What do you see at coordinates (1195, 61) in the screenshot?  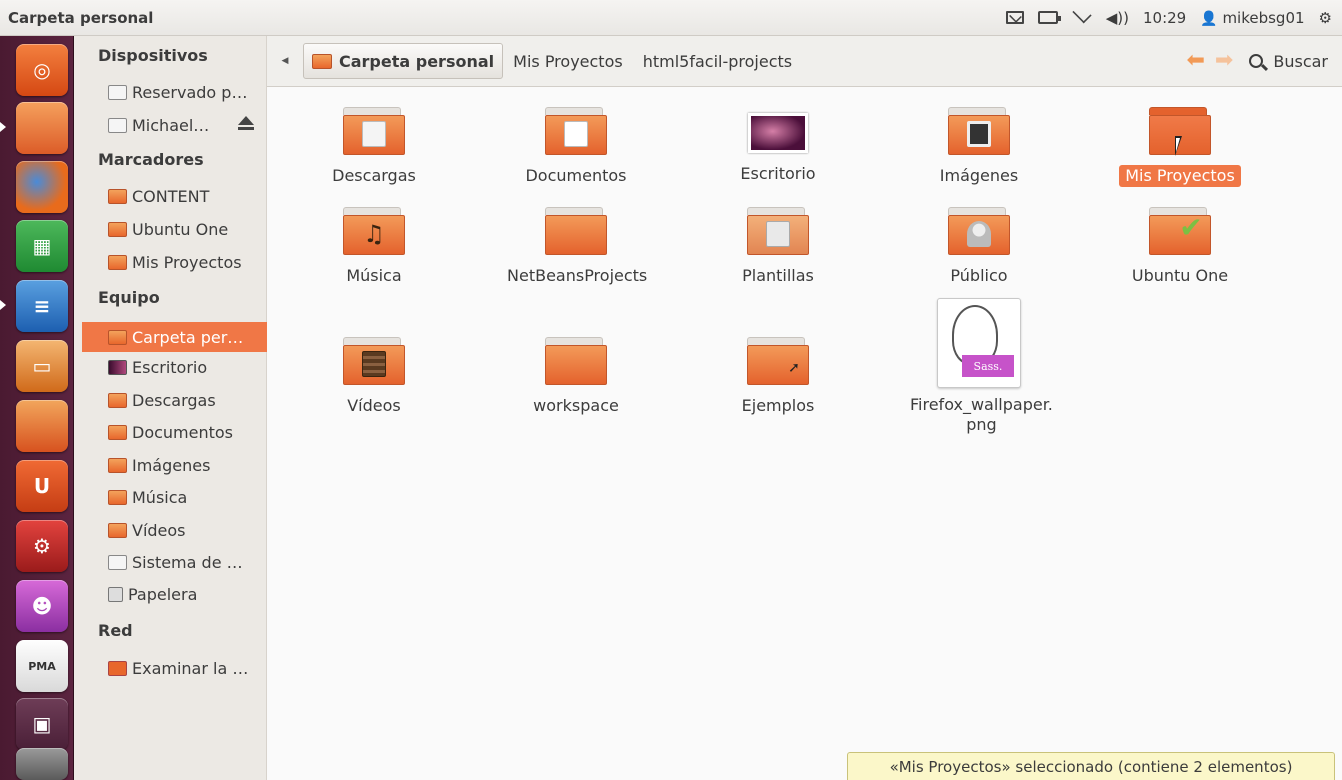 I see `back-arrow-icon: ⬅` at bounding box center [1195, 61].